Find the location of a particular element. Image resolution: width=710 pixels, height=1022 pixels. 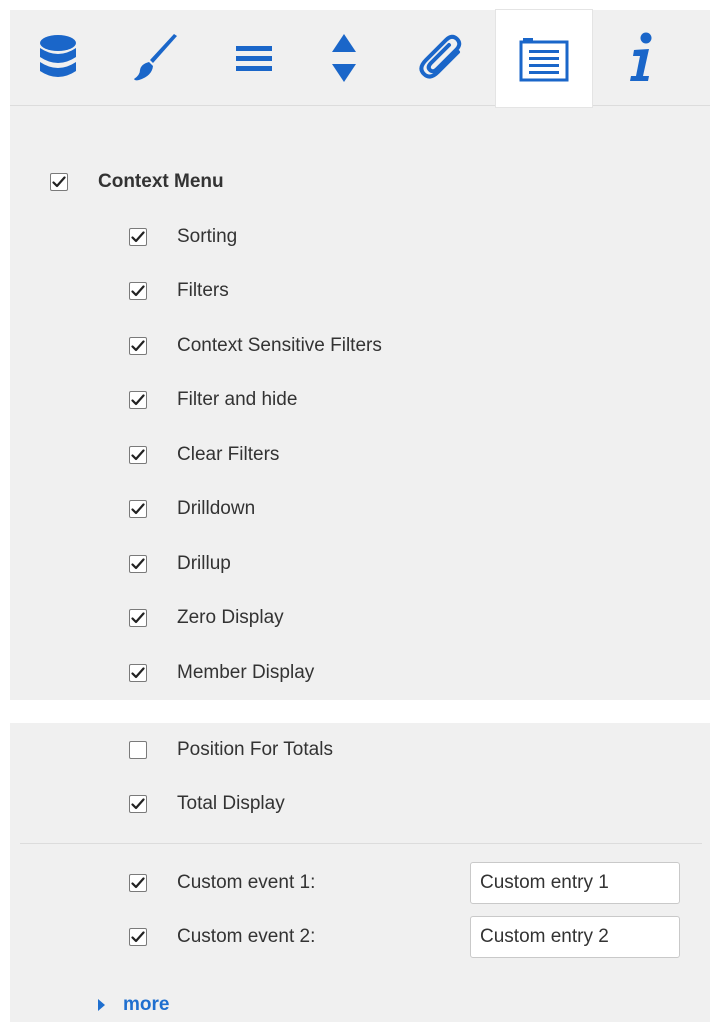

tab-layout is located at coordinates (254, 58).